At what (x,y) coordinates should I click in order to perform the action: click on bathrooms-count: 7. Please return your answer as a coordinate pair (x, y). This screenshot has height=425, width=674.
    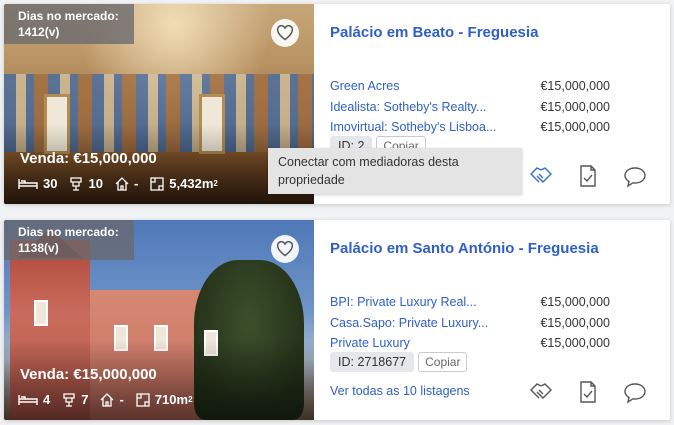
    Looking at the image, I should click on (85, 399).